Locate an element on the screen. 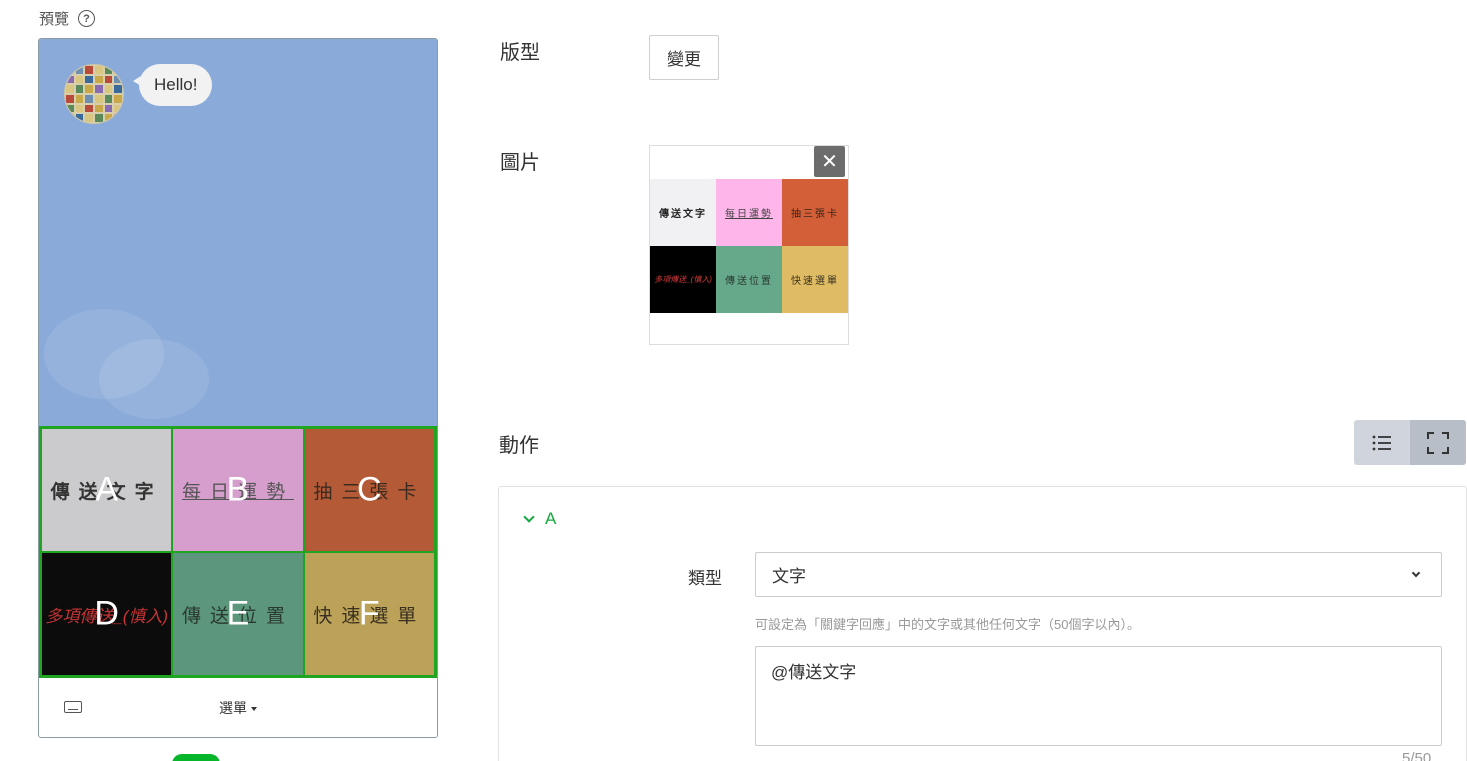  rich-menu-cell-text: 傳送位置 is located at coordinates (237, 616).